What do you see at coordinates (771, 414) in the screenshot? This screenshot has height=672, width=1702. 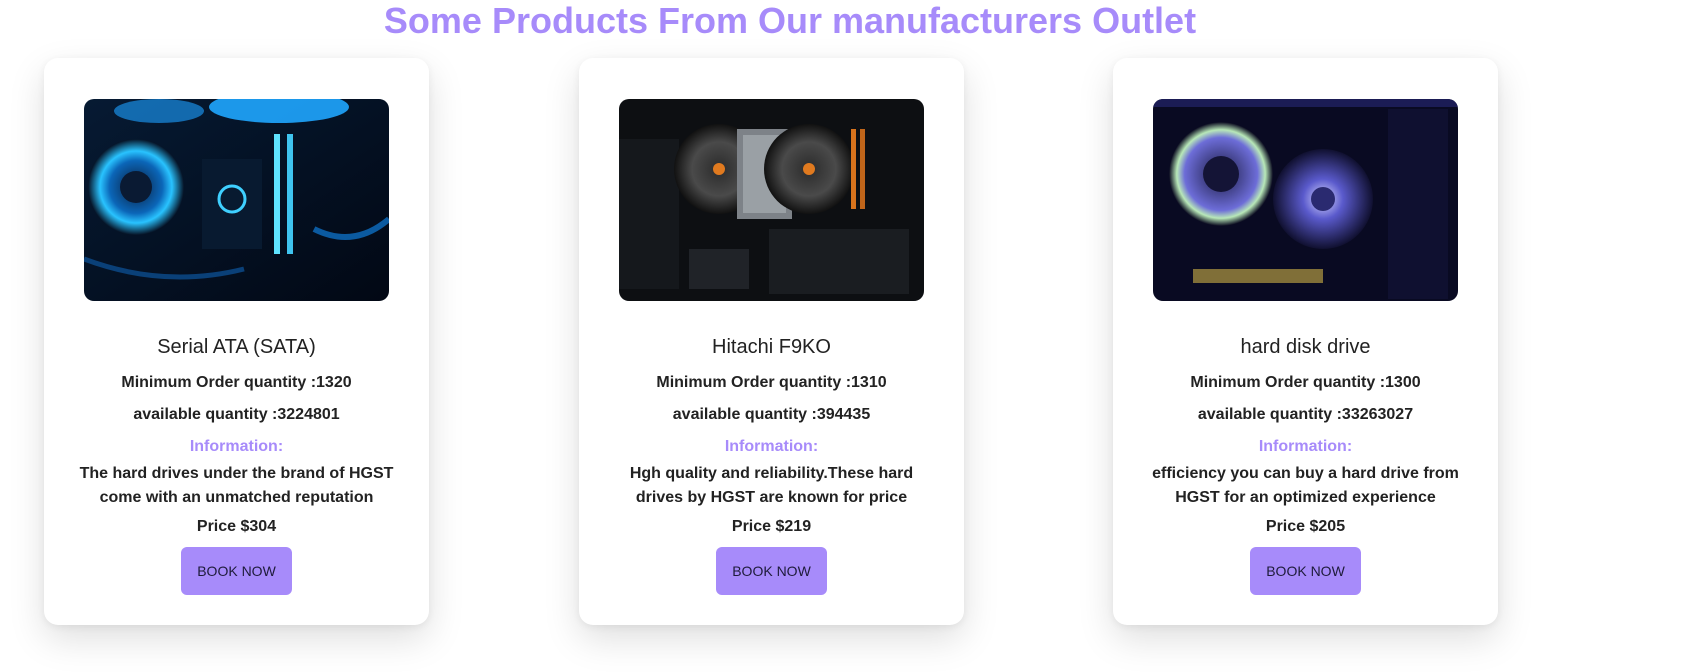 I see `available-quantity: available quantity :394435` at bounding box center [771, 414].